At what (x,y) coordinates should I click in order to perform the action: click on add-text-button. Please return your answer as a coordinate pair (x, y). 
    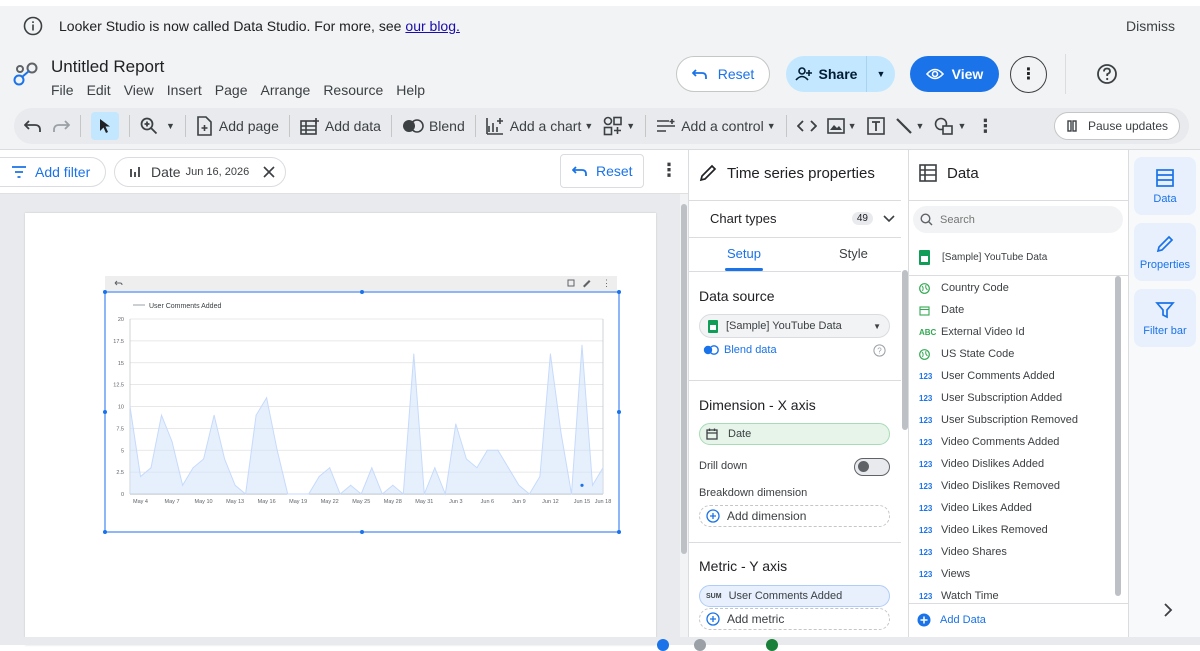
    Looking at the image, I should click on (875, 126).